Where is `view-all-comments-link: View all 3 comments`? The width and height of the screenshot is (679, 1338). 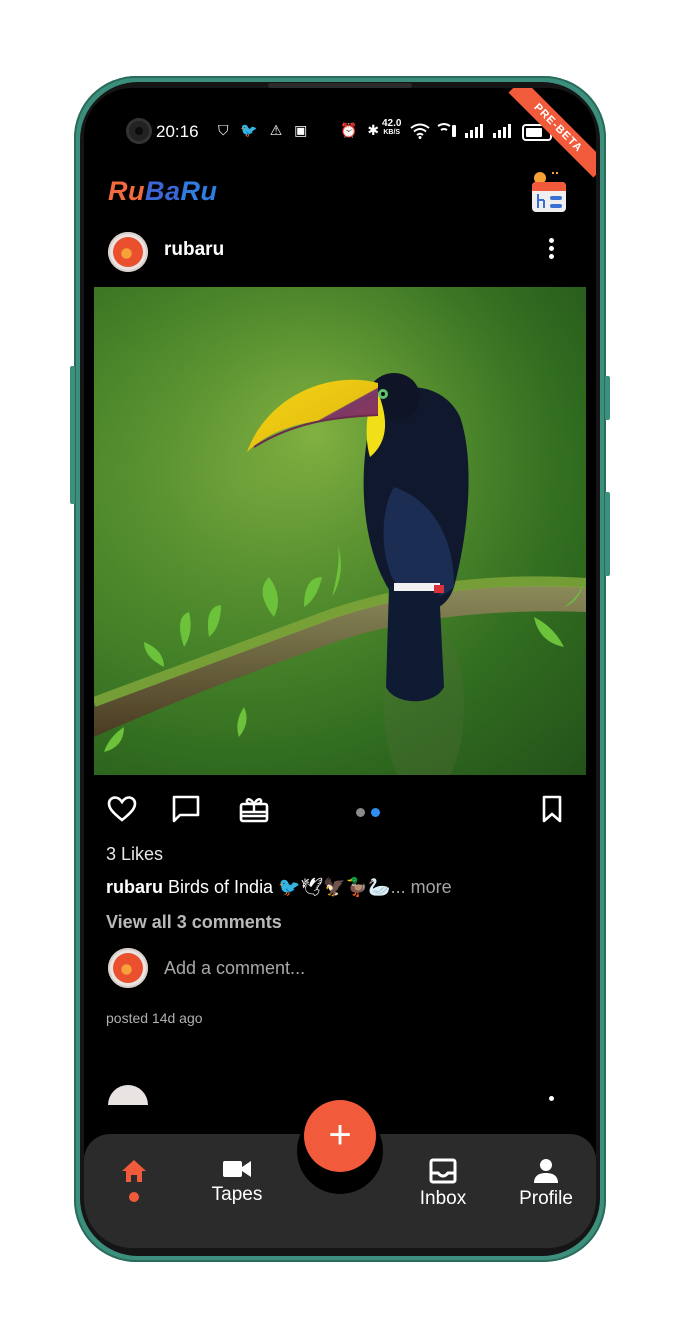 view-all-comments-link: View all 3 comments is located at coordinates (194, 922).